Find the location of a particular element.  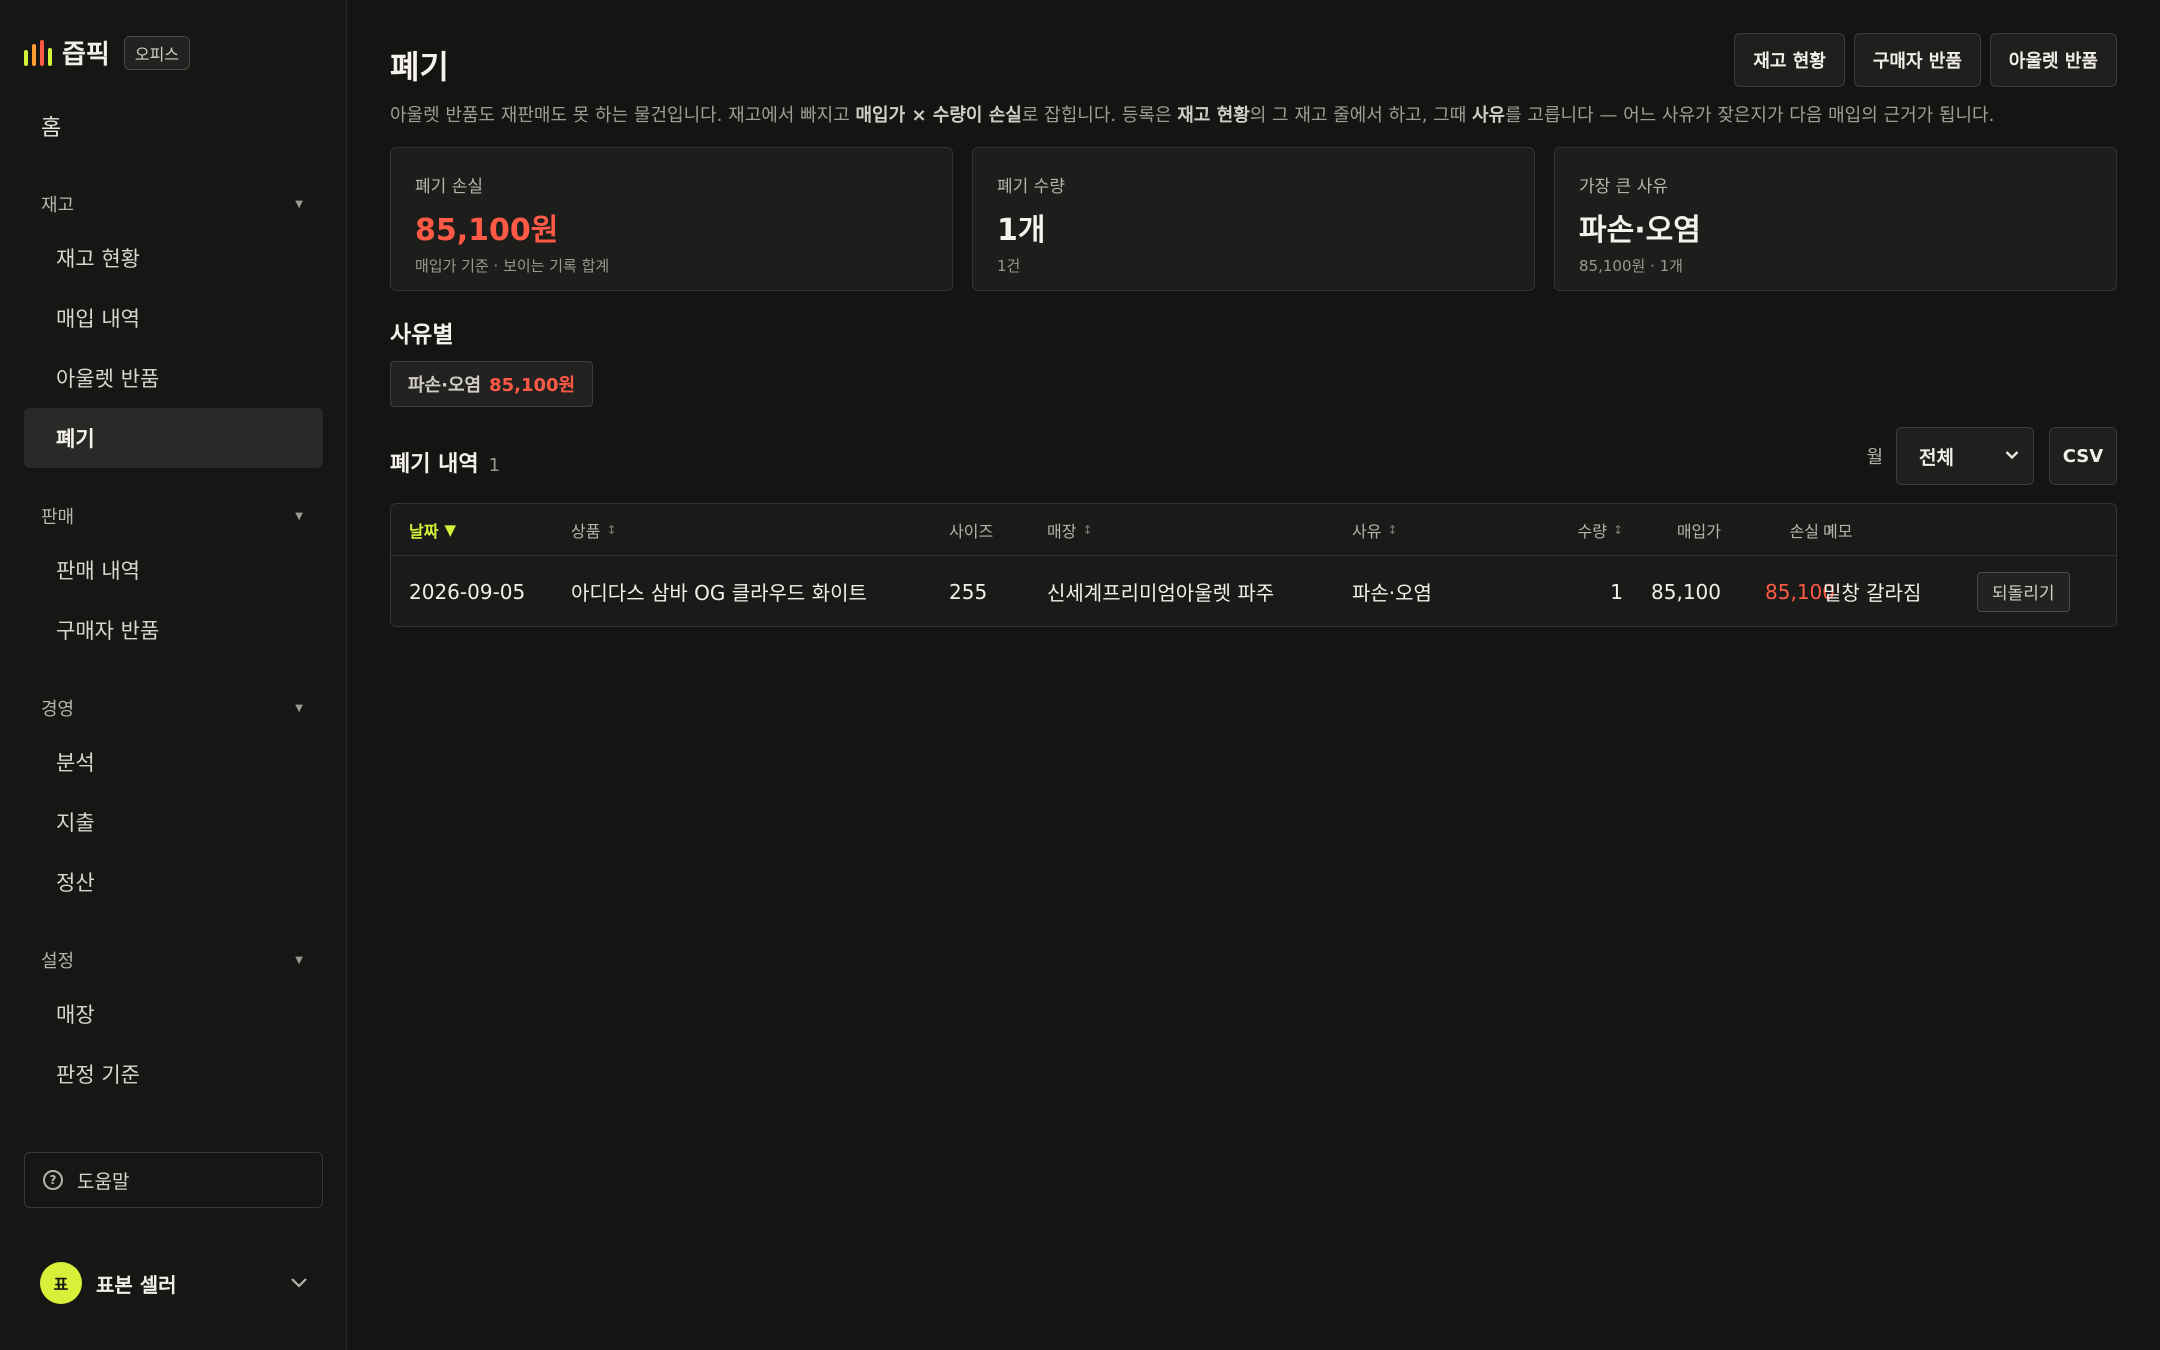

column-cost: 매입가 is located at coordinates (1698, 531).